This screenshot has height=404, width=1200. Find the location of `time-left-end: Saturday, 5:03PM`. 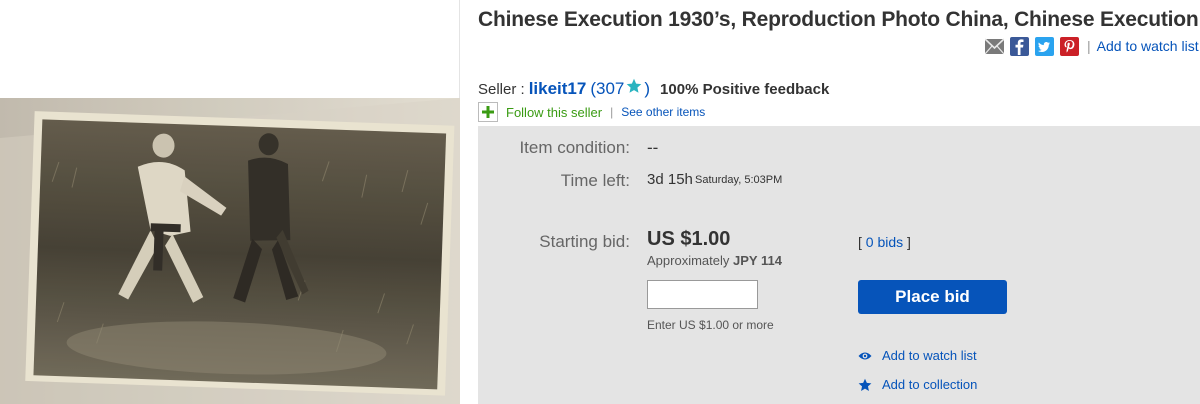

time-left-end: Saturday, 5:03PM is located at coordinates (739, 180).